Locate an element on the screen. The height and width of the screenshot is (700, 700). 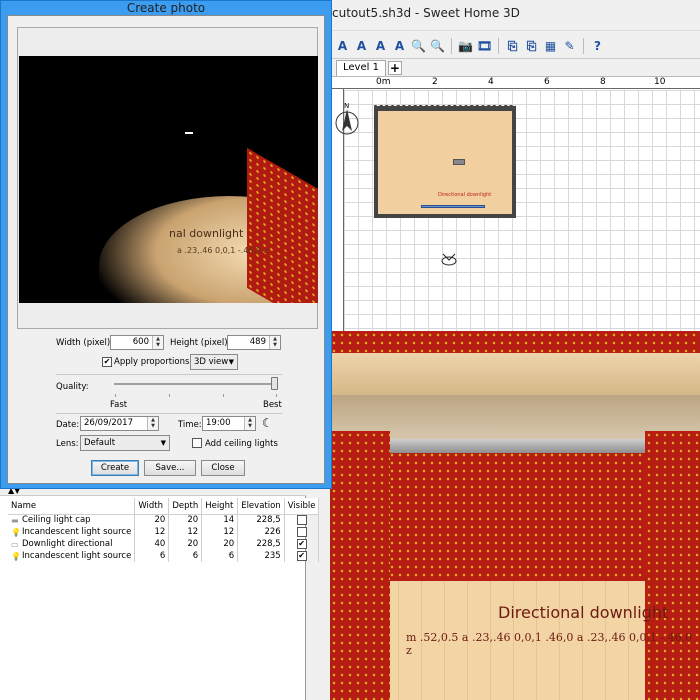
column-header-elevation: Elevation is located at coordinates (261, 506).